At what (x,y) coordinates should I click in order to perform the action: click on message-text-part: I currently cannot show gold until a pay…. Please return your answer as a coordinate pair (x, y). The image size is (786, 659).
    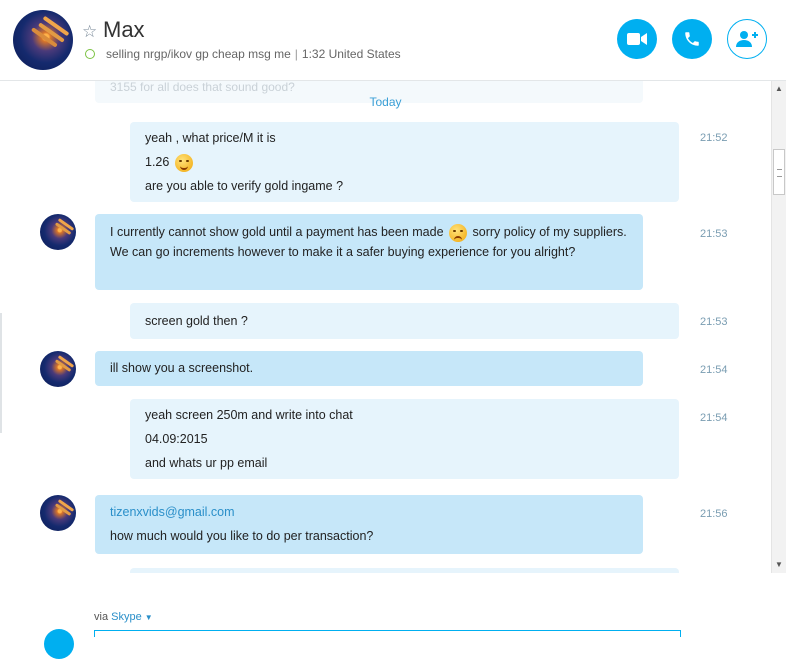
    Looking at the image, I should click on (277, 232).